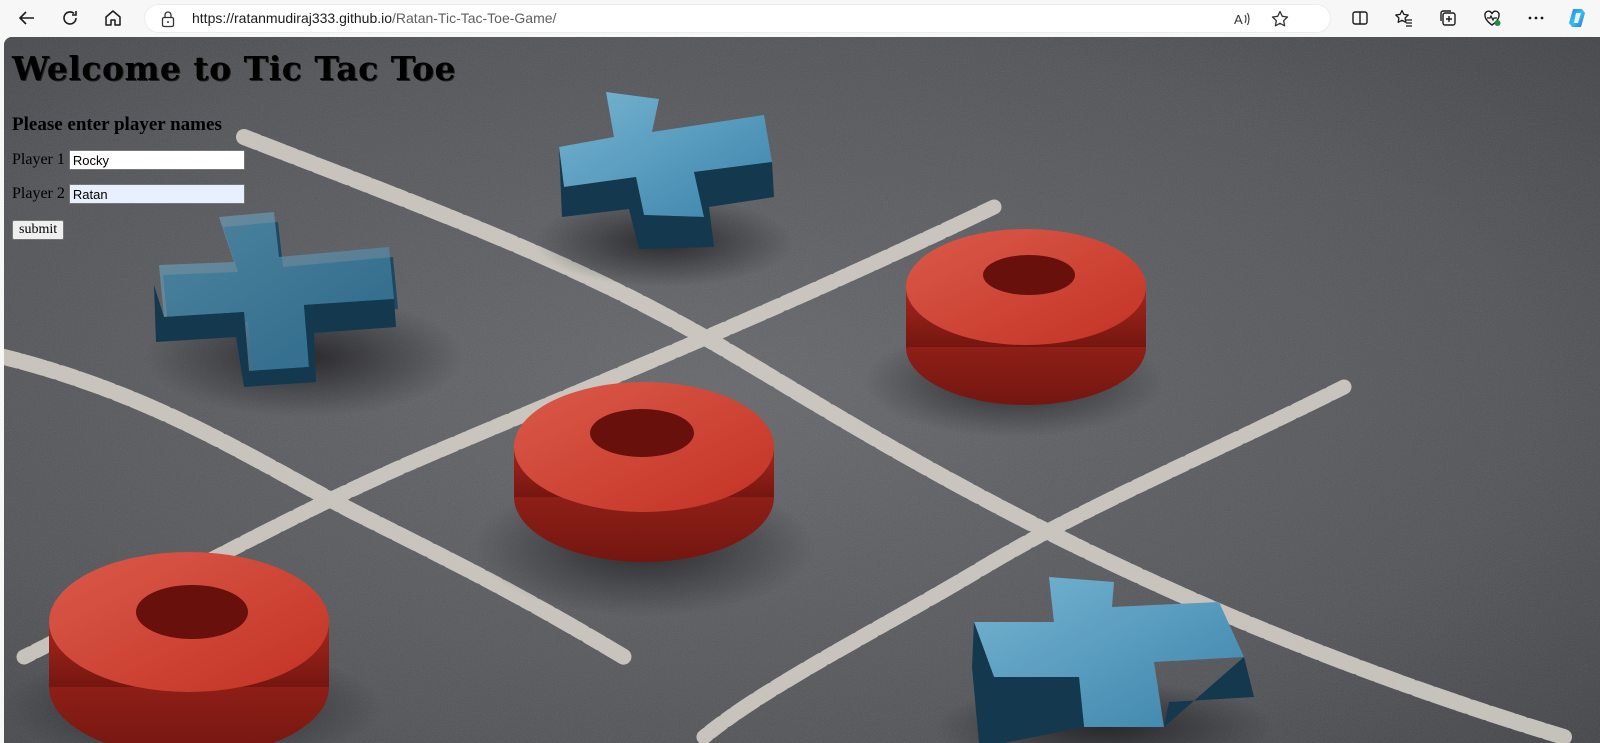  What do you see at coordinates (156, 160) in the screenshot?
I see `player1-input` at bounding box center [156, 160].